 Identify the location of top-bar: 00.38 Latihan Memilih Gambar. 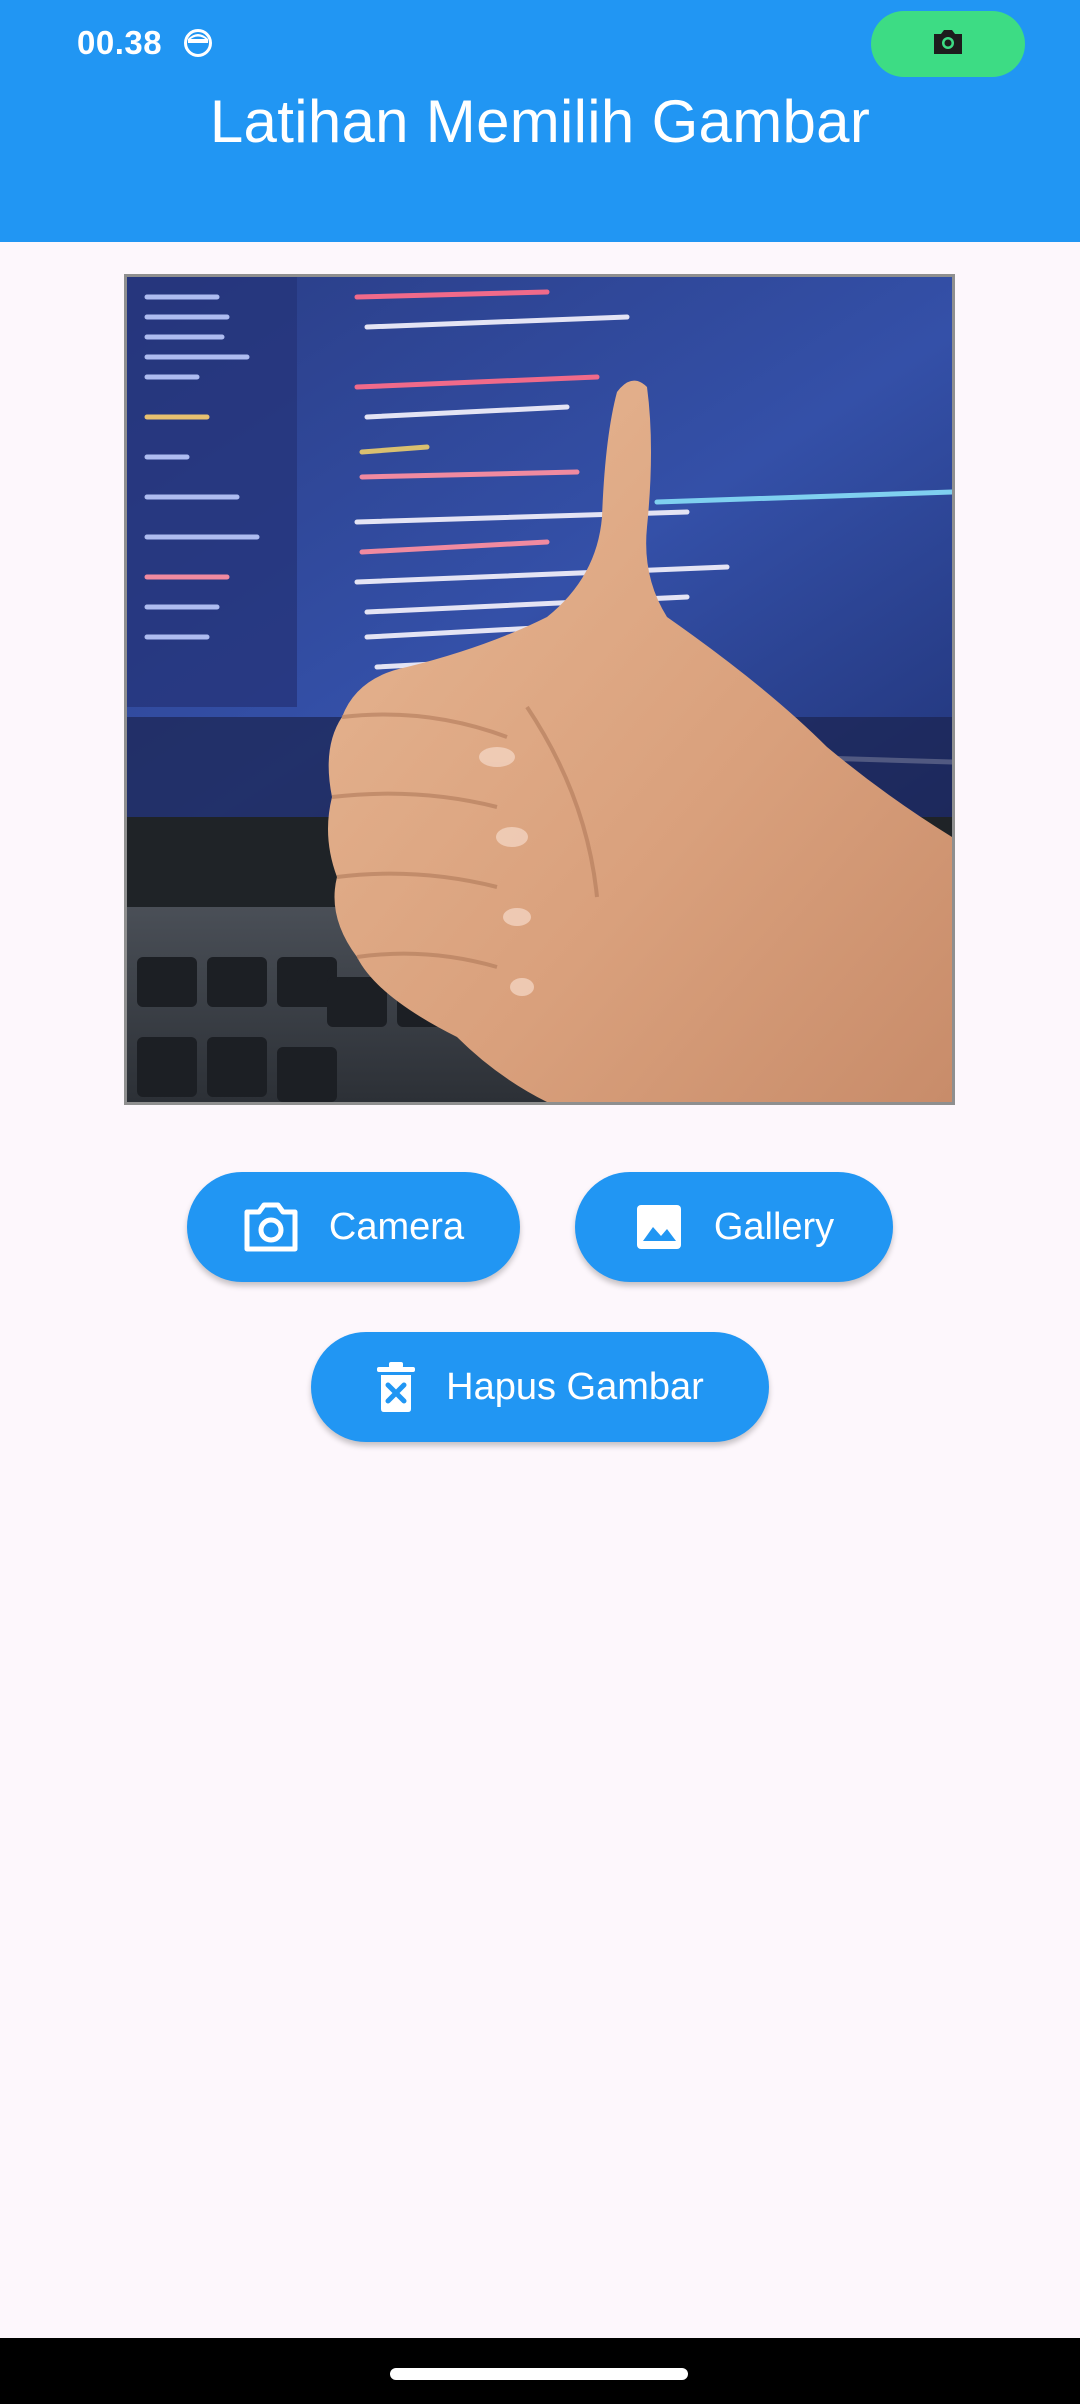
(540, 121).